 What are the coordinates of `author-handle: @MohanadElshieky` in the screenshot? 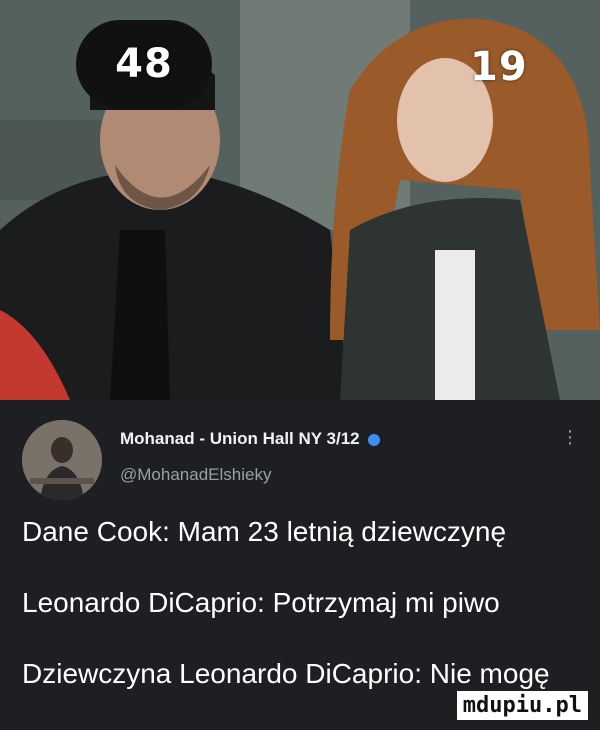 It's located at (195, 475).